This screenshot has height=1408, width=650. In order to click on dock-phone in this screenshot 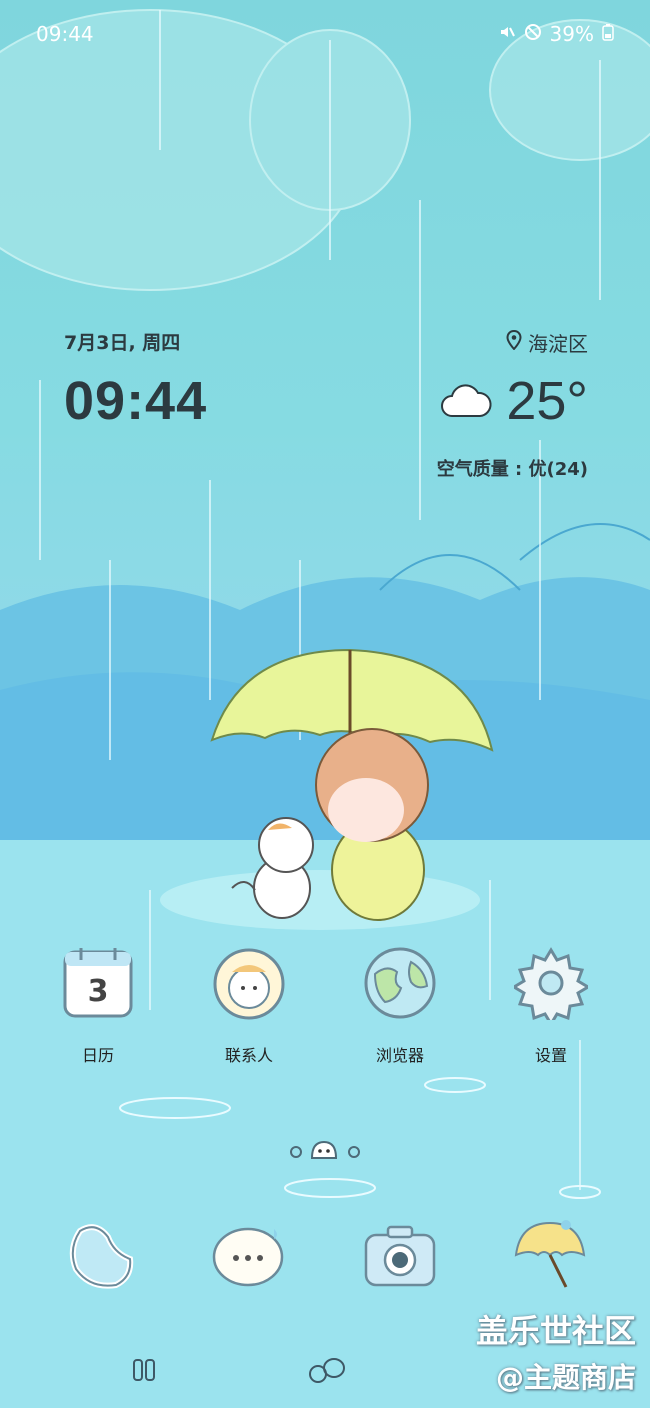, I will do `click(100, 1255)`.